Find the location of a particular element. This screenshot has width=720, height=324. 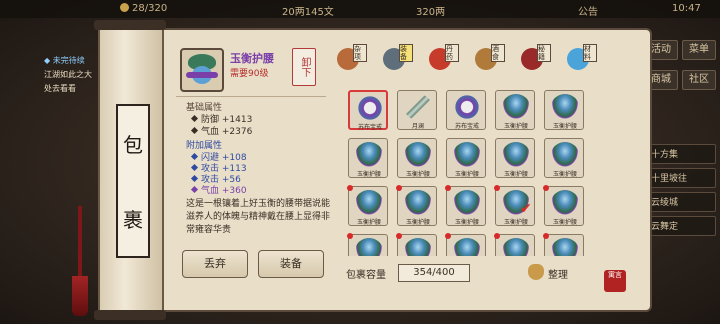

category-tab: 酒食 is located at coordinates (488, 62).